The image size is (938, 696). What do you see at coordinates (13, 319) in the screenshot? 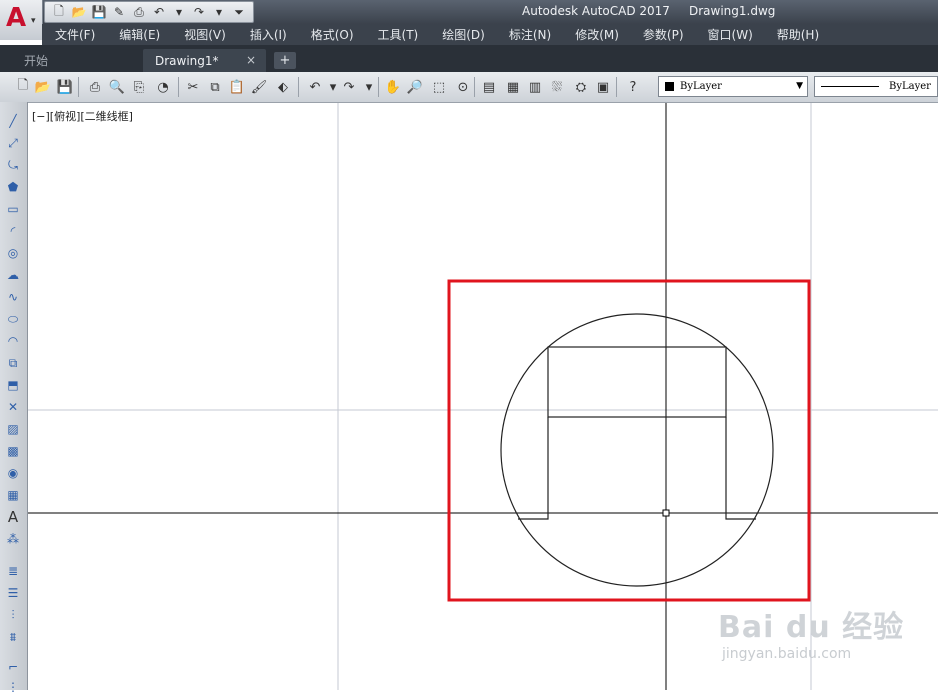
I see `ellipse-icon: ⬭` at bounding box center [13, 319].